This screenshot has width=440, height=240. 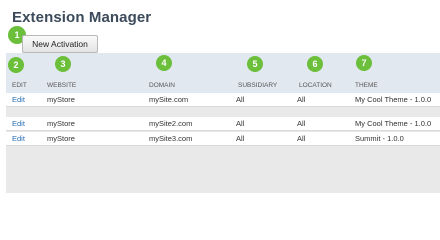 I want to click on domain-cell: mySite3.com, so click(x=171, y=138).